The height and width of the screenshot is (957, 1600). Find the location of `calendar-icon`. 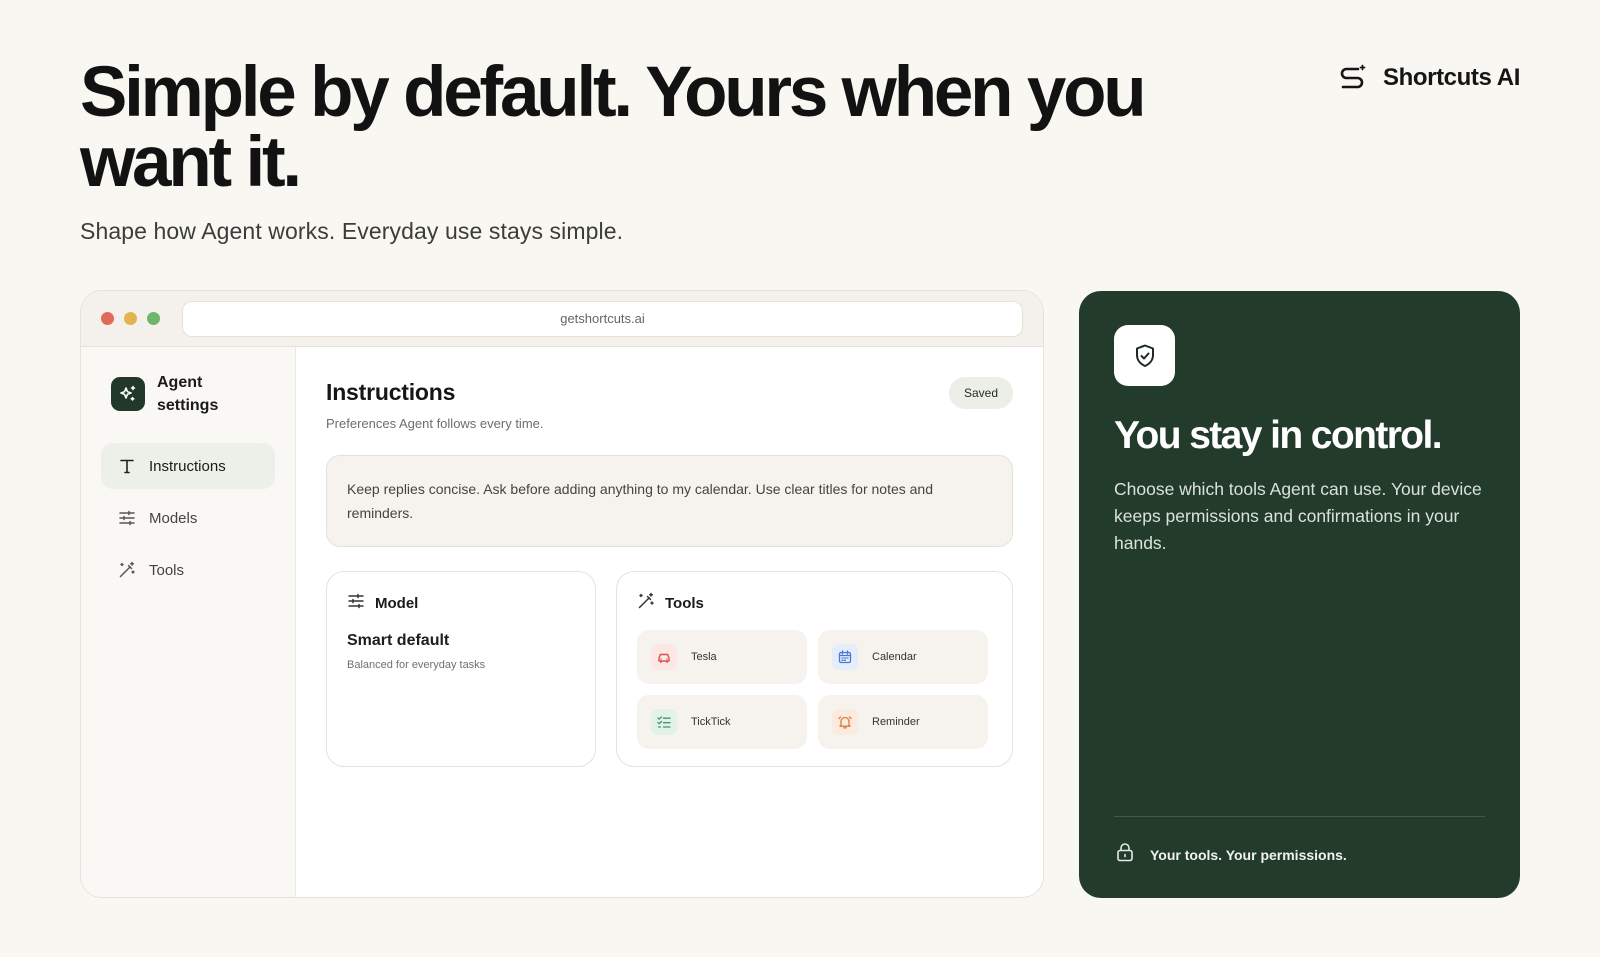

calendar-icon is located at coordinates (845, 657).